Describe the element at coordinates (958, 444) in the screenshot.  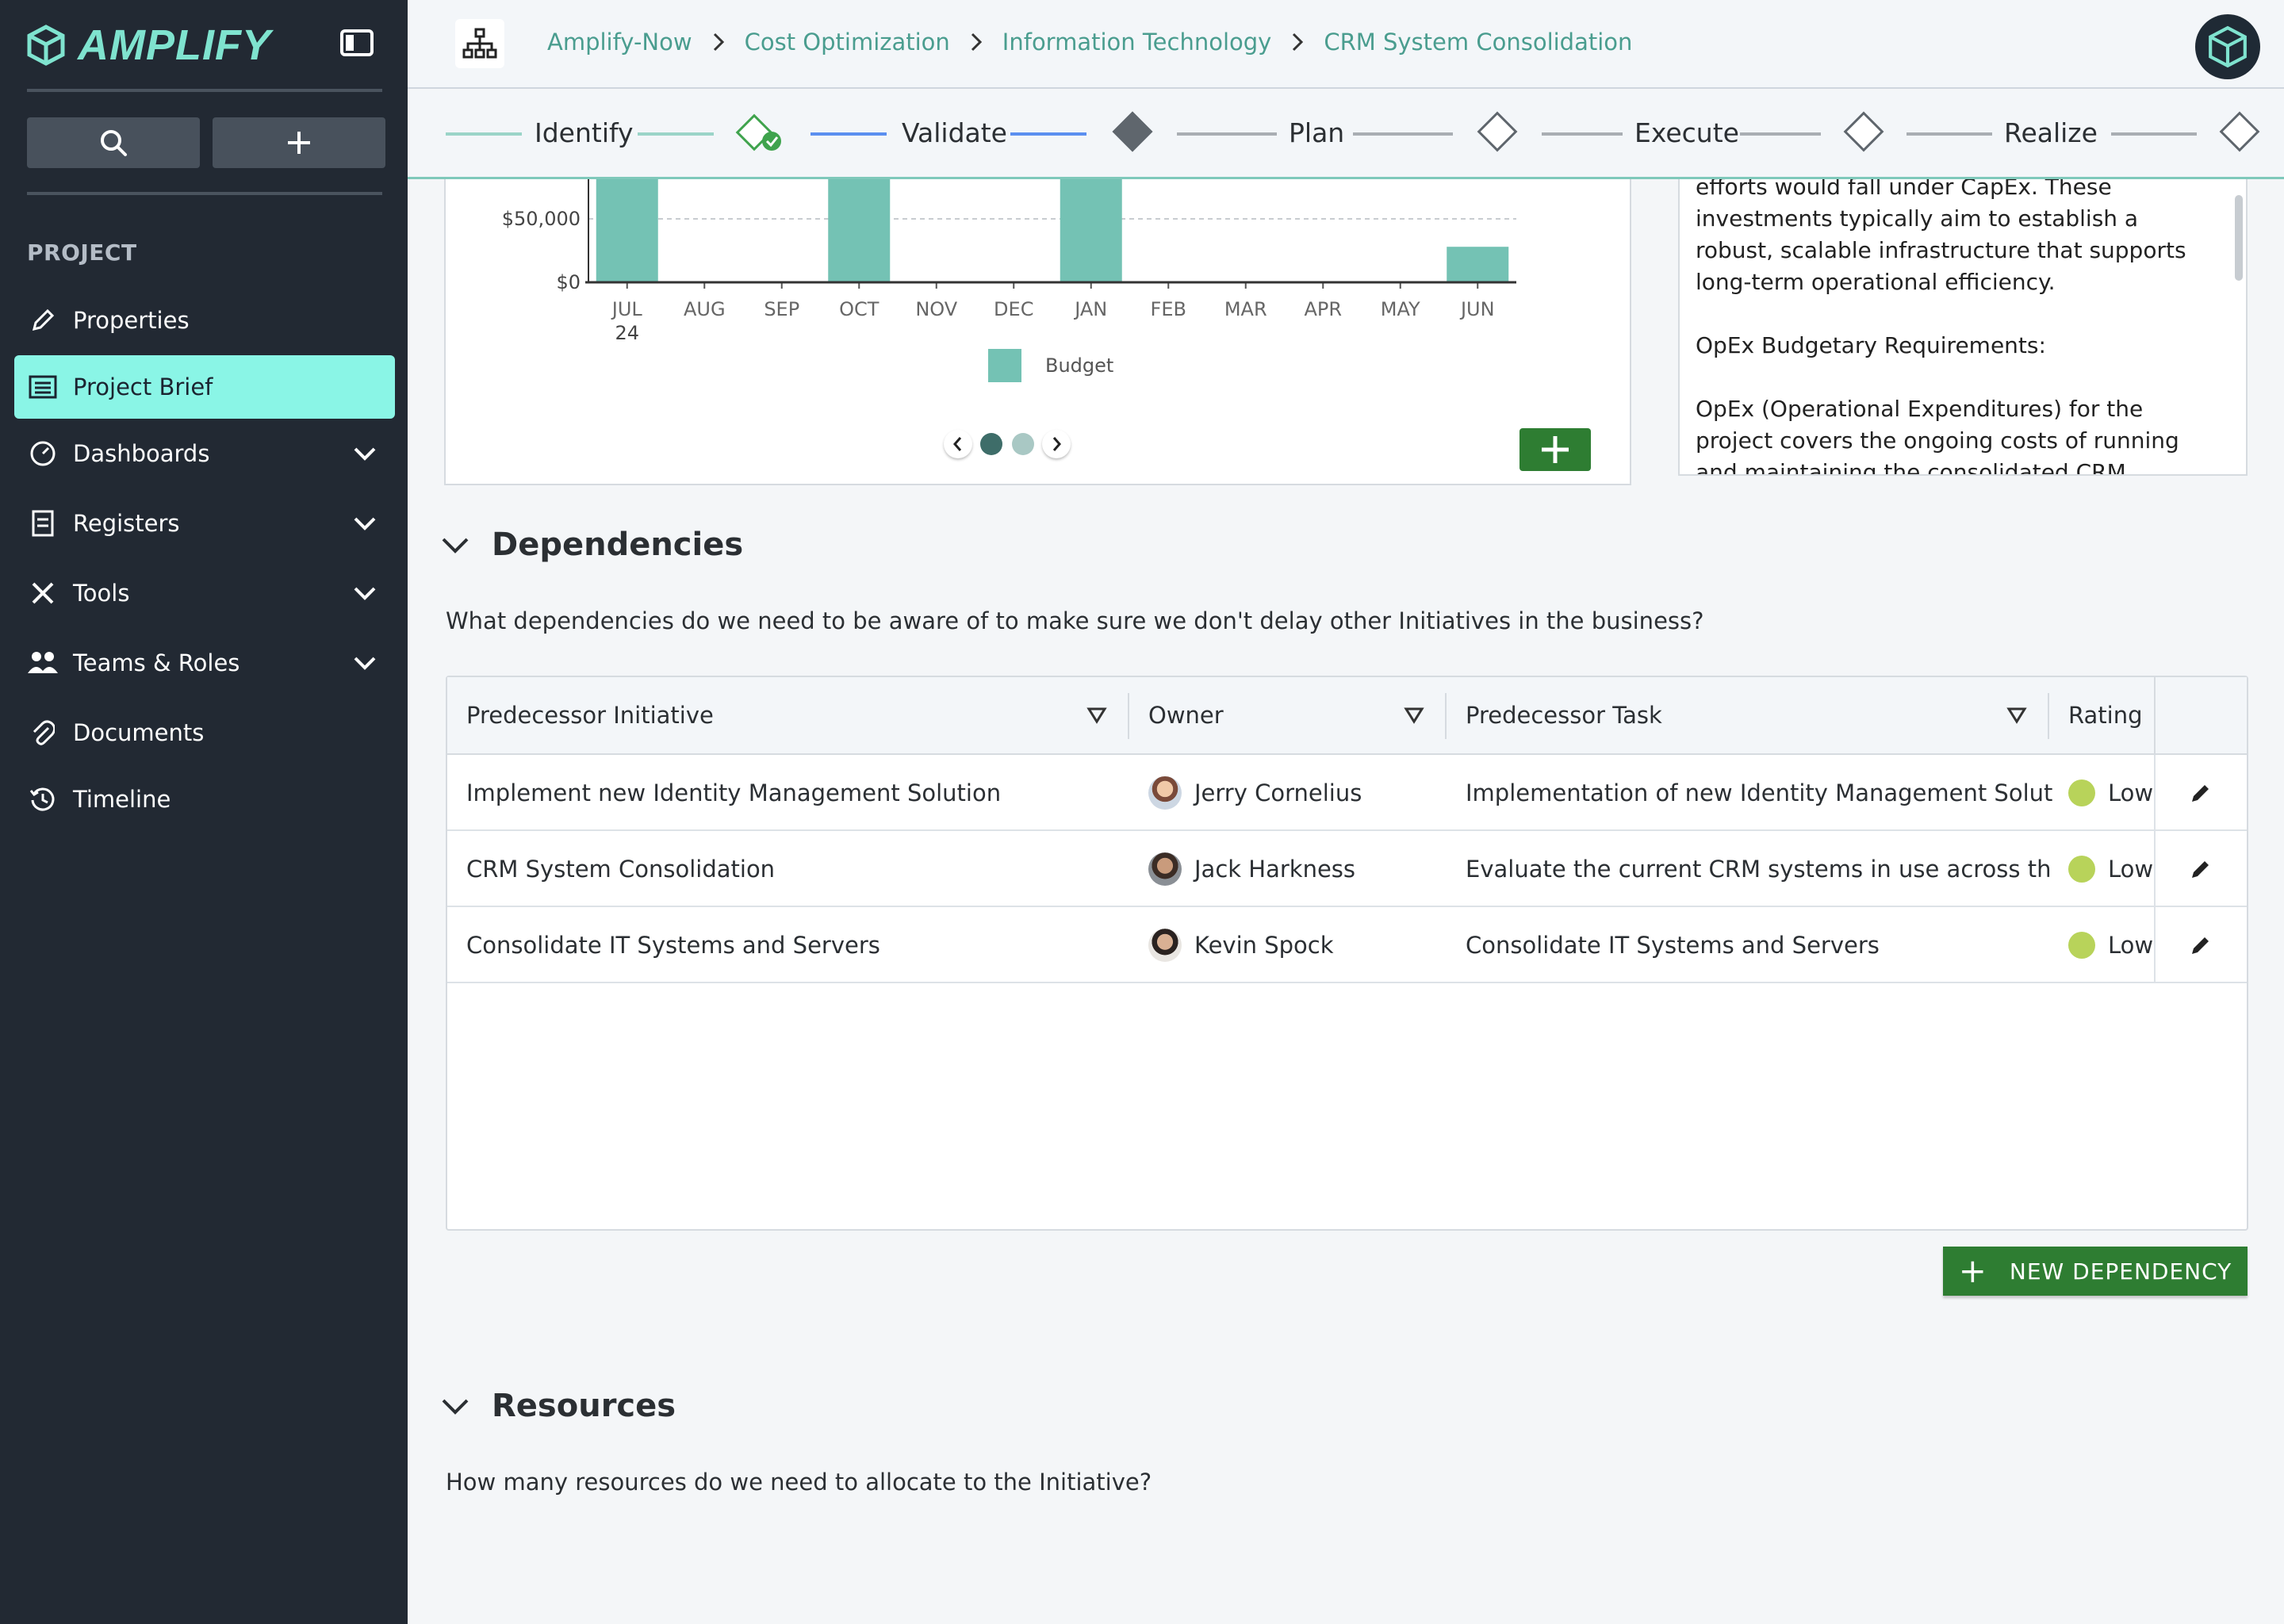
I see `chevron-left-icon` at that location.